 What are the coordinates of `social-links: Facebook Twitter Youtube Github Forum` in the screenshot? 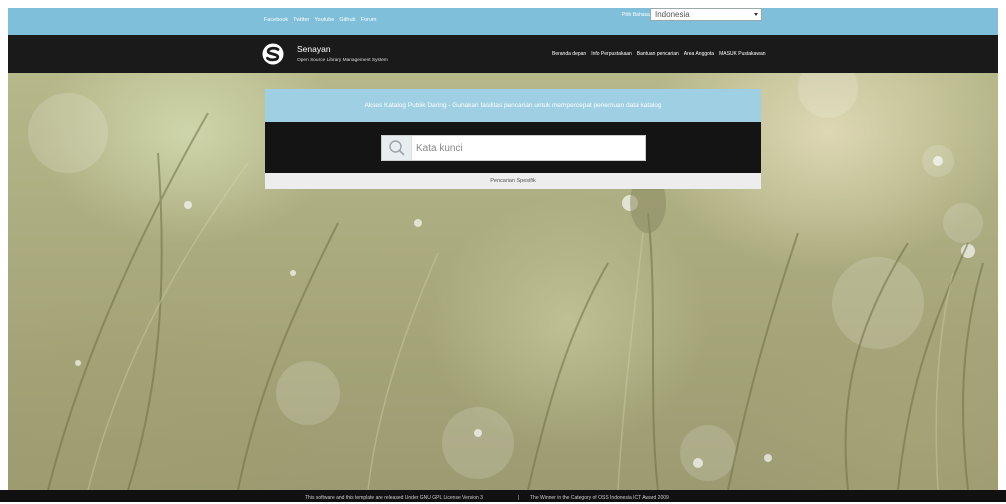 It's located at (320, 20).